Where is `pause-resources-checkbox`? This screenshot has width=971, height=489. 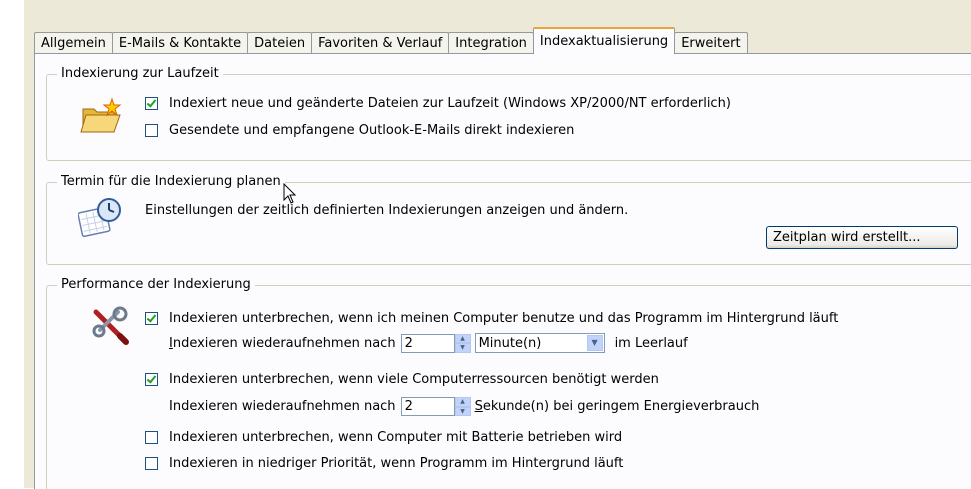 pause-resources-checkbox is located at coordinates (151, 379).